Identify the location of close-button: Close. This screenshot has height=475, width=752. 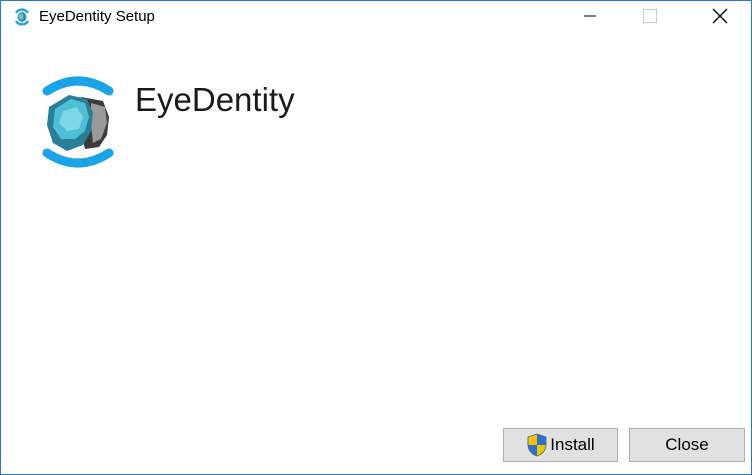
(687, 445).